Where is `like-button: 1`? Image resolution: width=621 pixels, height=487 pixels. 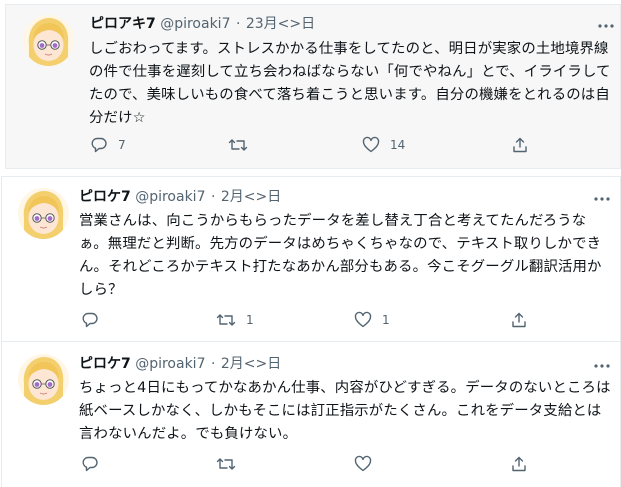
like-button: 1 is located at coordinates (372, 320).